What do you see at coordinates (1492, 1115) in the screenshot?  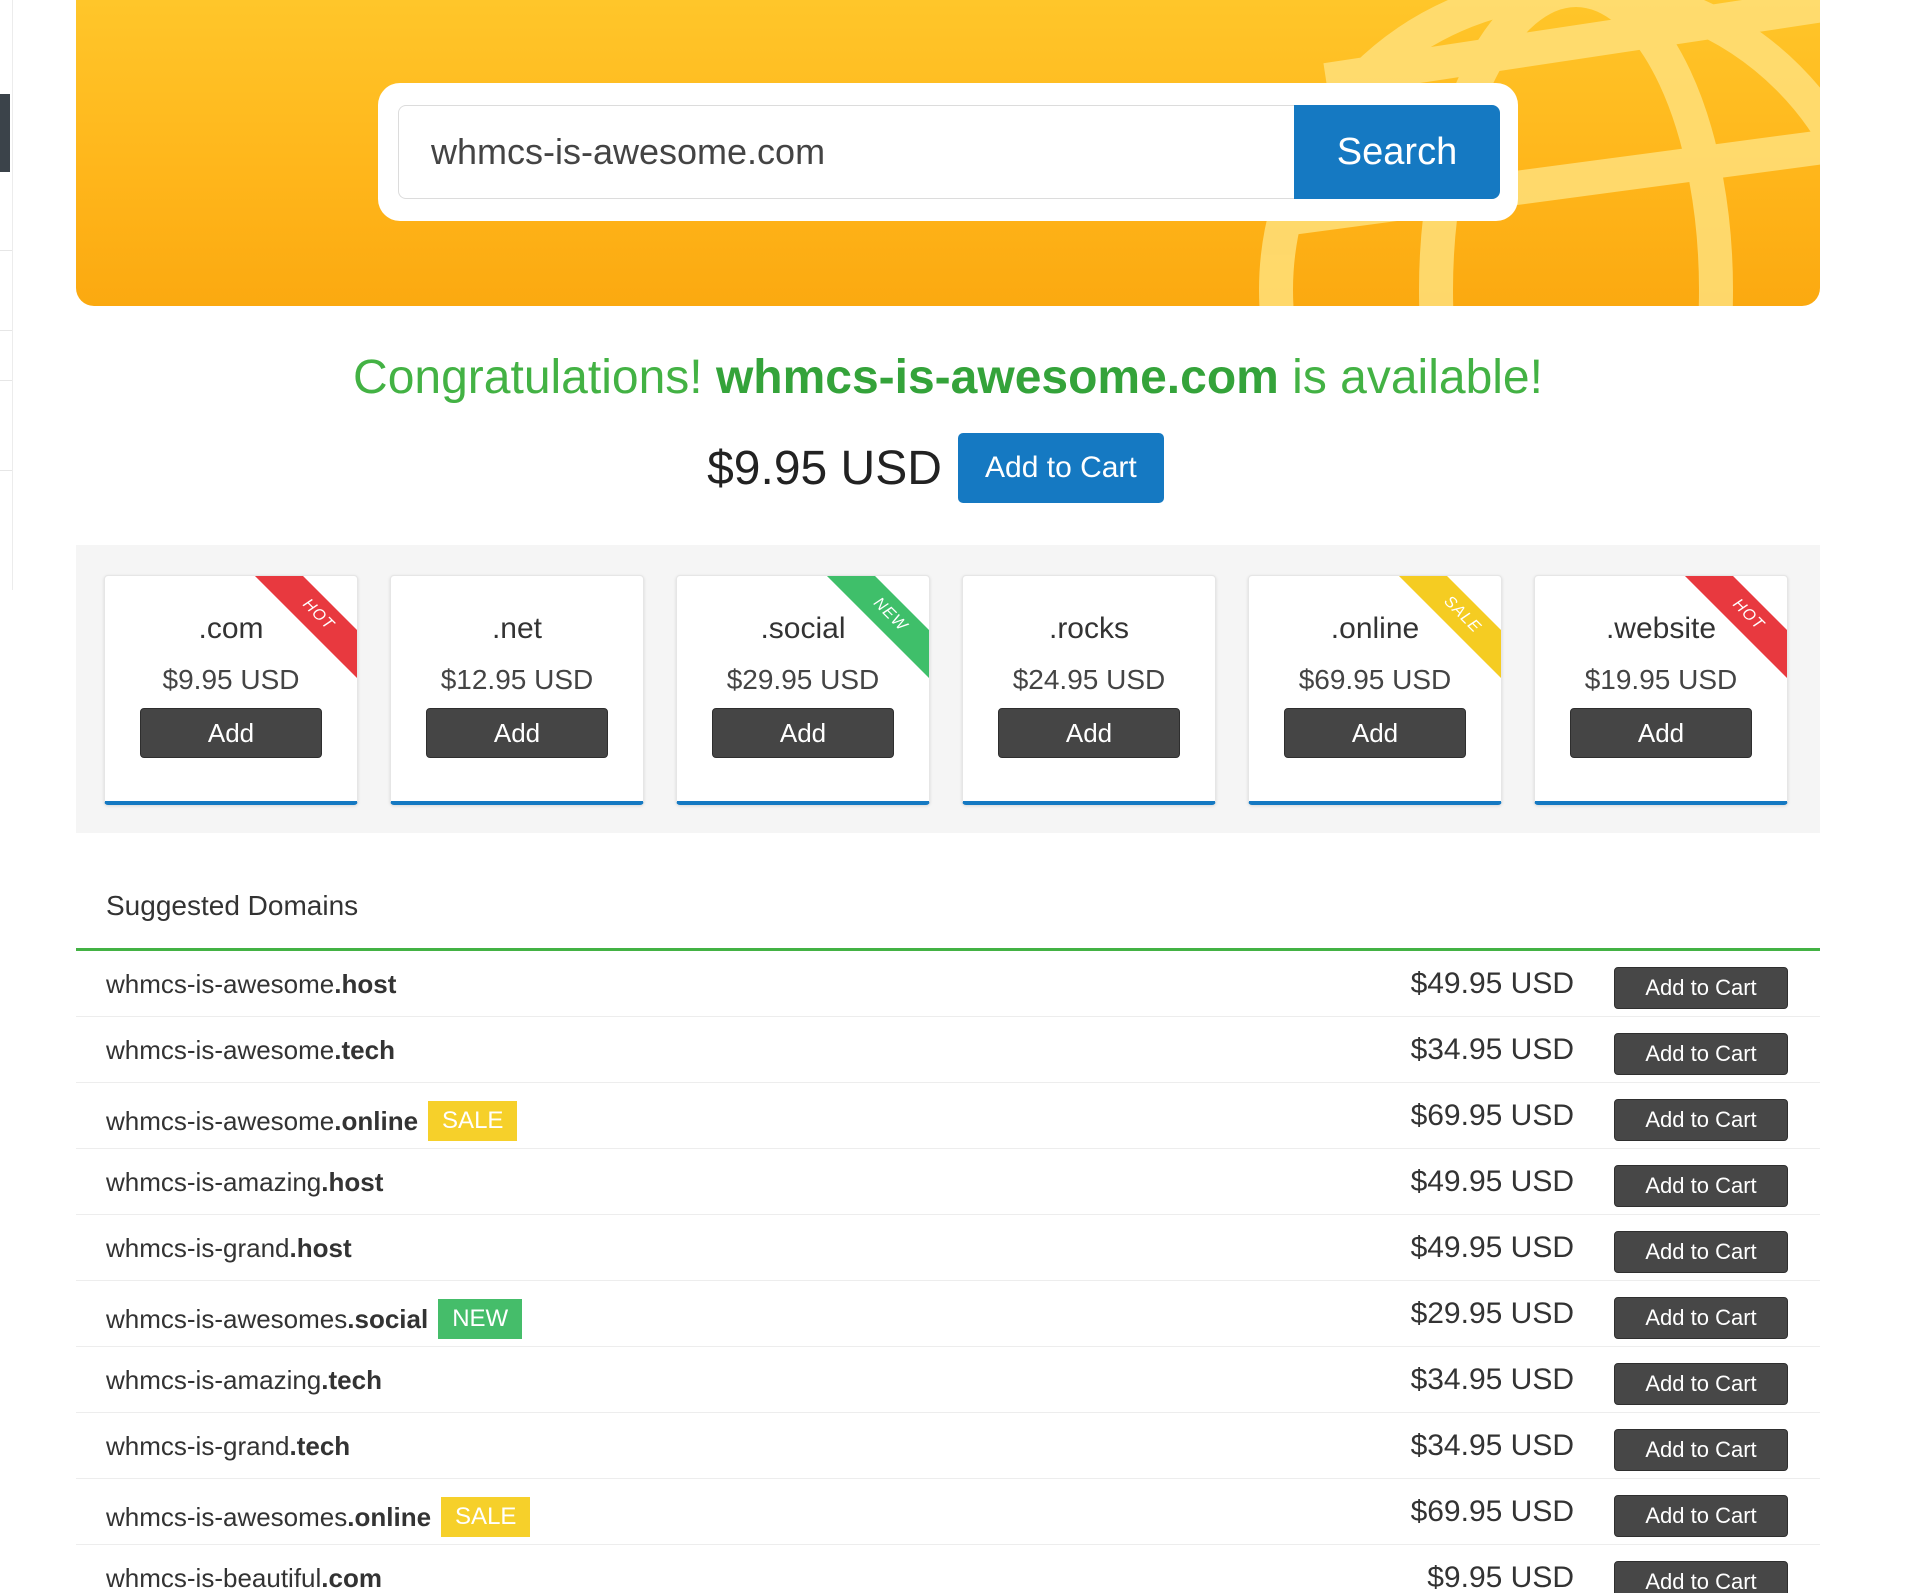 I see `suggested-domain-price: $69.95 USD` at bounding box center [1492, 1115].